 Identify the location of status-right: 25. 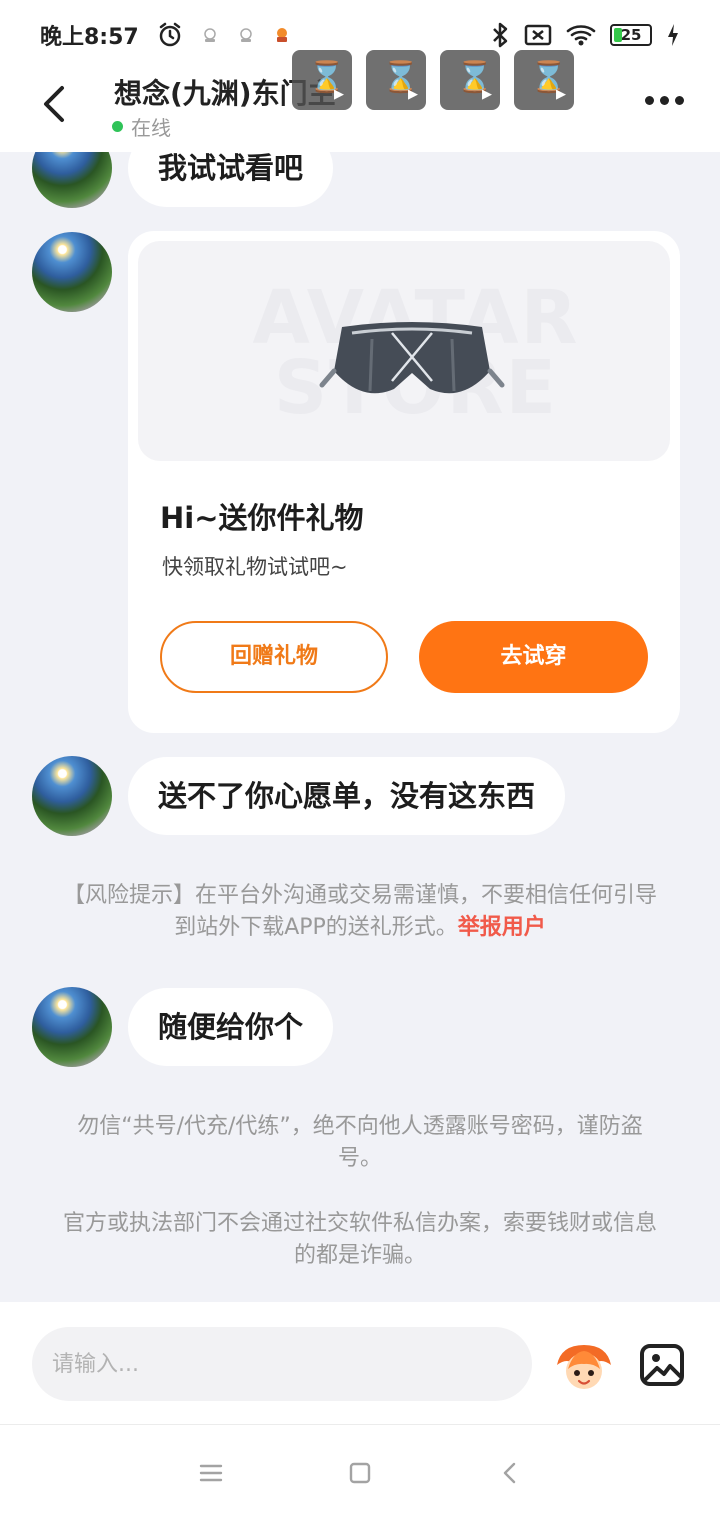
(585, 35).